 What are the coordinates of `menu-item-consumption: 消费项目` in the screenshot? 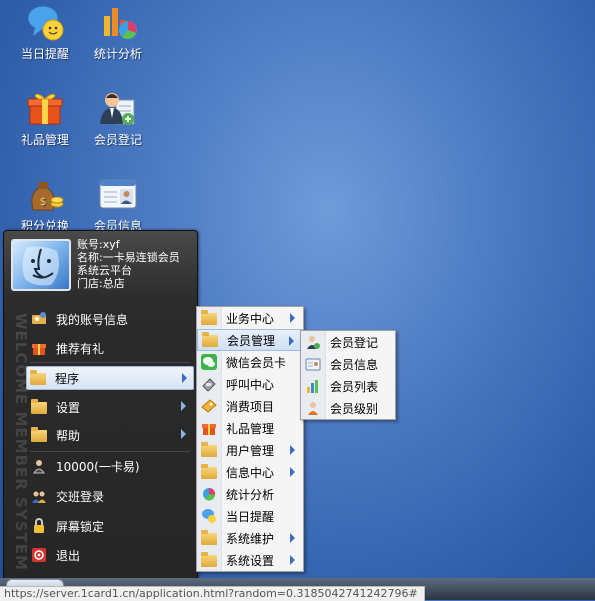 It's located at (250, 406).